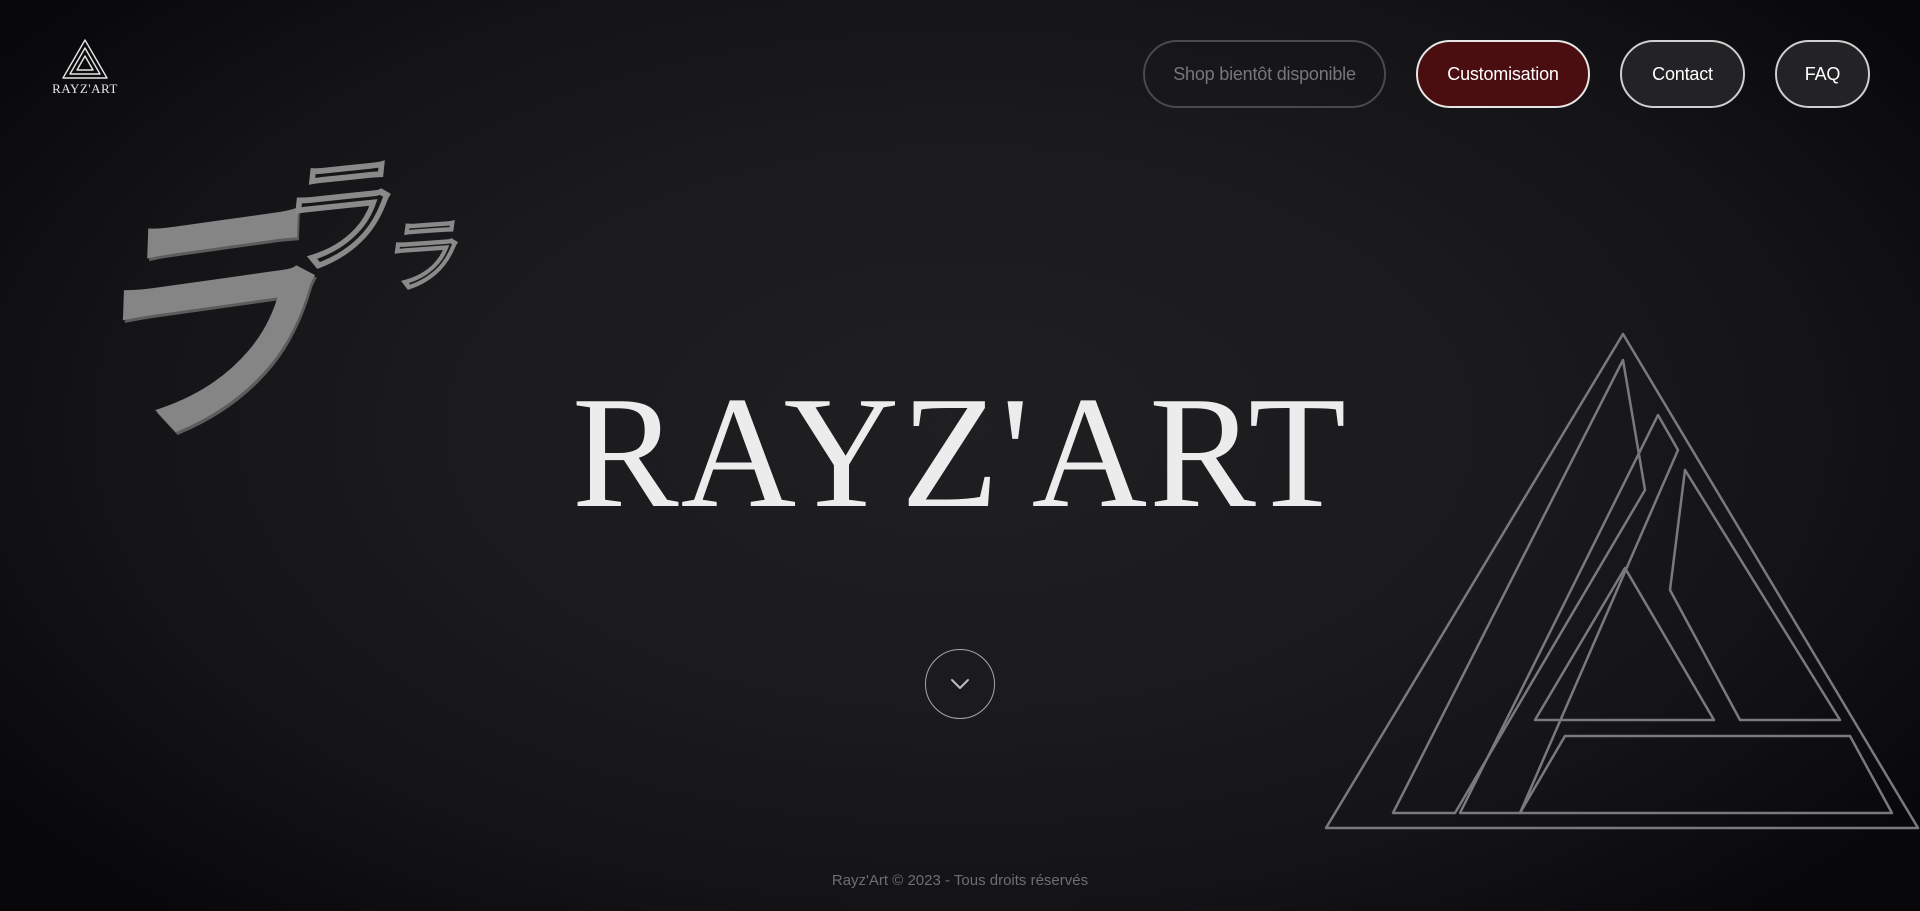 This screenshot has height=911, width=1920. Describe the element at coordinates (1264, 74) in the screenshot. I see `shop-button: Shop bientôt disponible` at that location.